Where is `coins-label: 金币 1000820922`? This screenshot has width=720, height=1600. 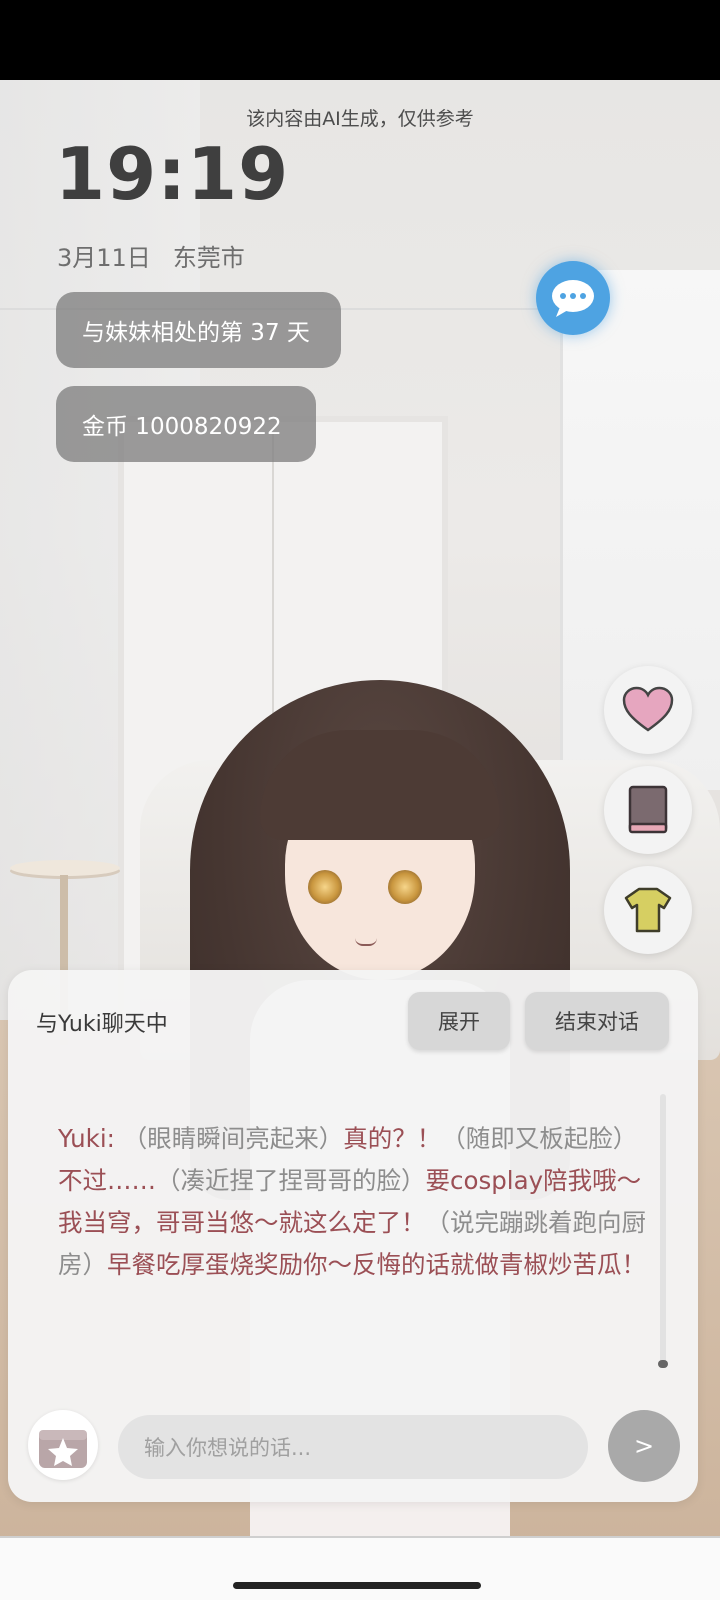 coins-label: 金币 1000820922 is located at coordinates (182, 427).